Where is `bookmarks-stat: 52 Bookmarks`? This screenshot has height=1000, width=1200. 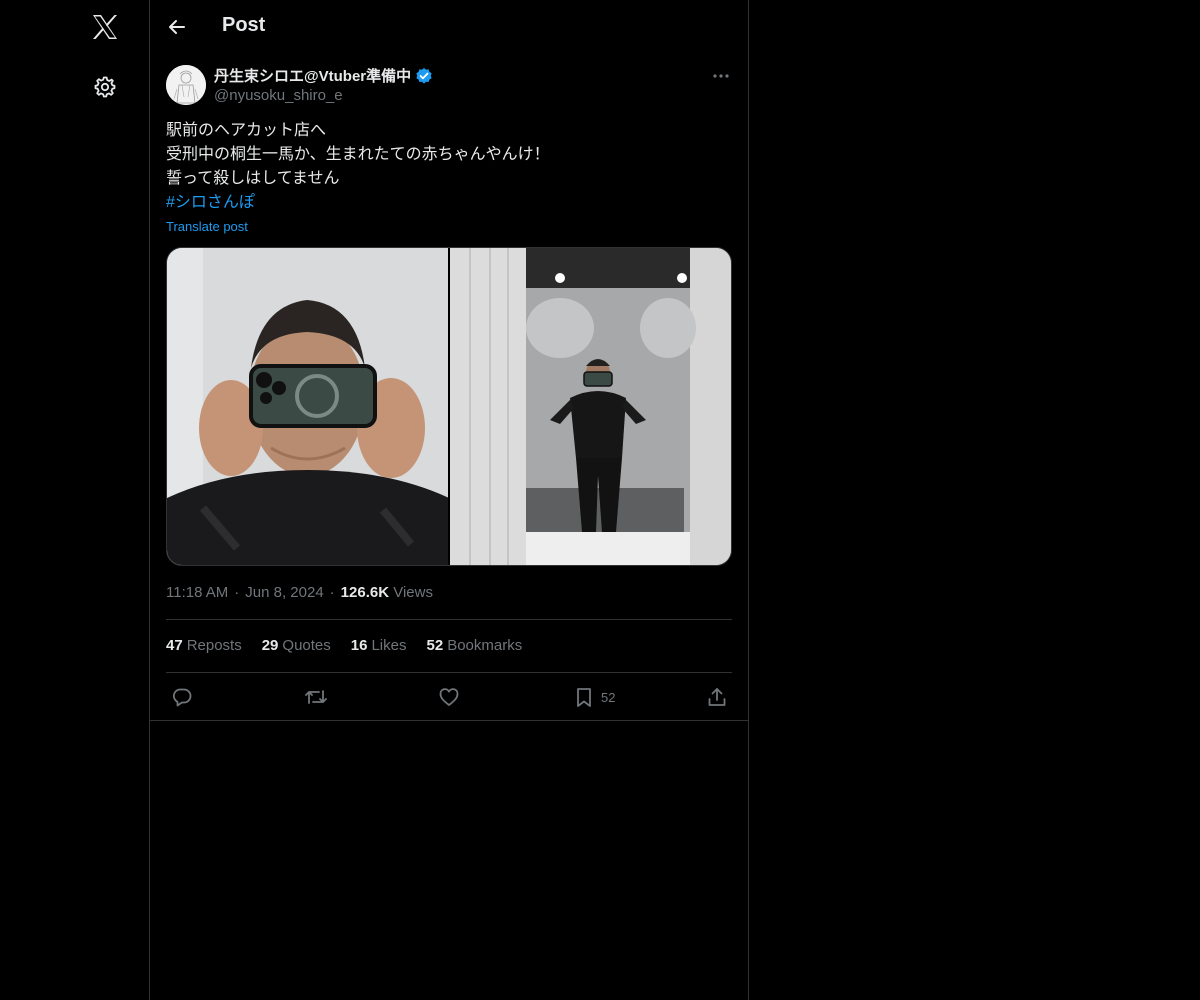 bookmarks-stat: 52 Bookmarks is located at coordinates (475, 645).